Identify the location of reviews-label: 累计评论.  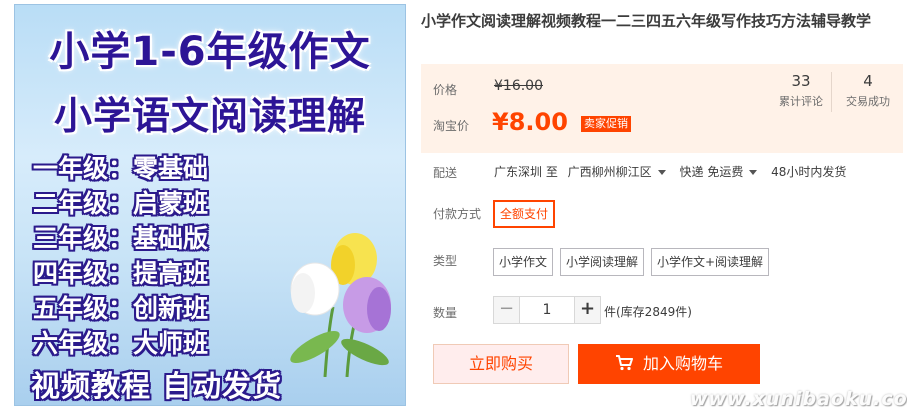
(801, 101).